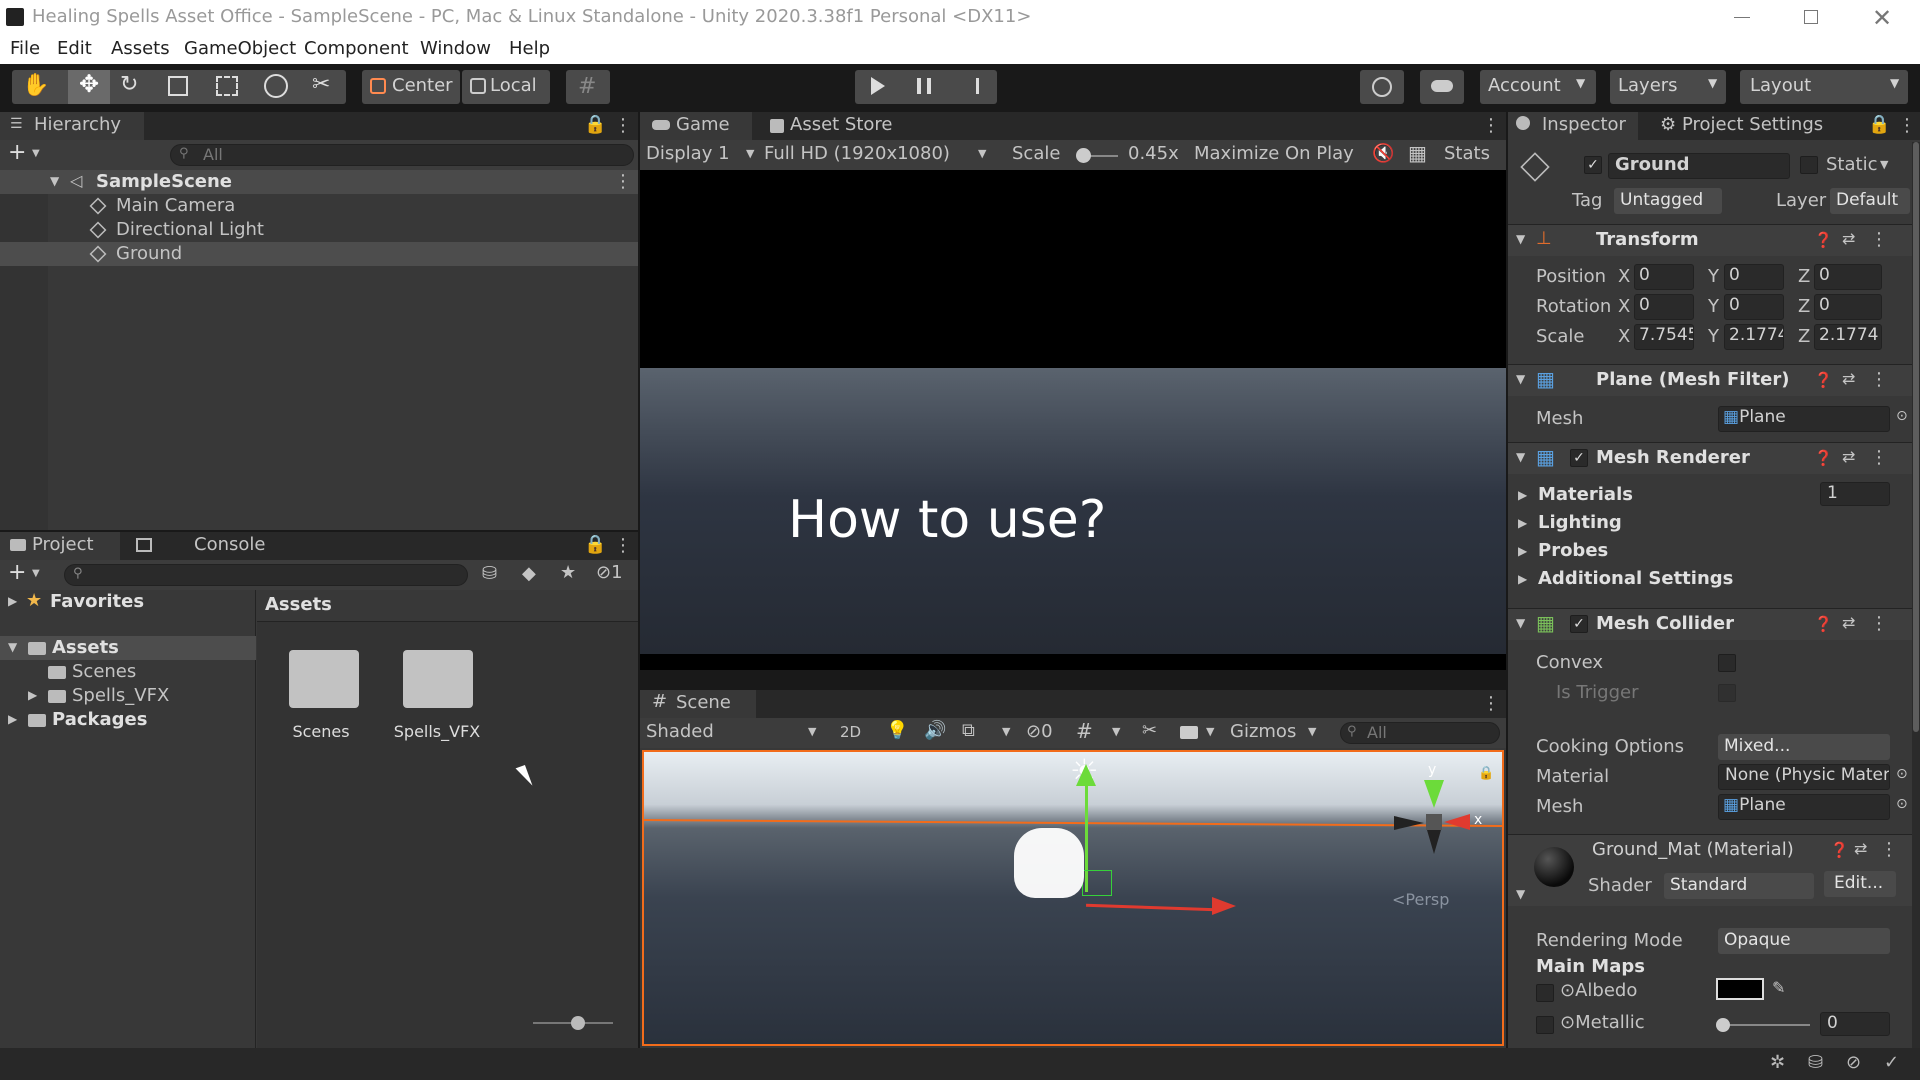 The width and height of the screenshot is (1920, 1080). What do you see at coordinates (1545, 993) in the screenshot?
I see `albedo-texture-slot` at bounding box center [1545, 993].